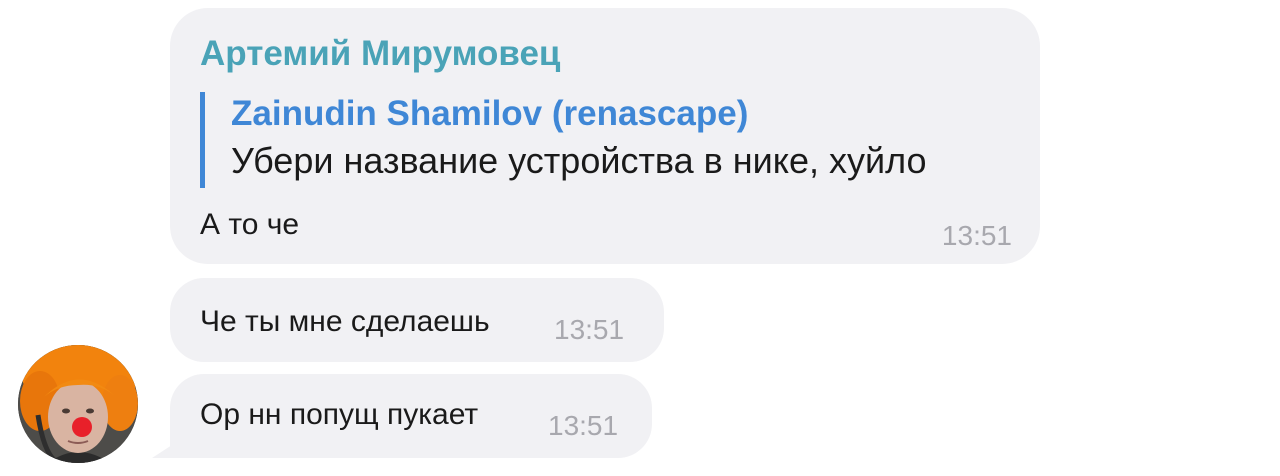 This screenshot has width=1280, height=476. Describe the element at coordinates (579, 160) in the screenshot. I see `reply-text: Убери название устройства в нике, хуйло` at that location.